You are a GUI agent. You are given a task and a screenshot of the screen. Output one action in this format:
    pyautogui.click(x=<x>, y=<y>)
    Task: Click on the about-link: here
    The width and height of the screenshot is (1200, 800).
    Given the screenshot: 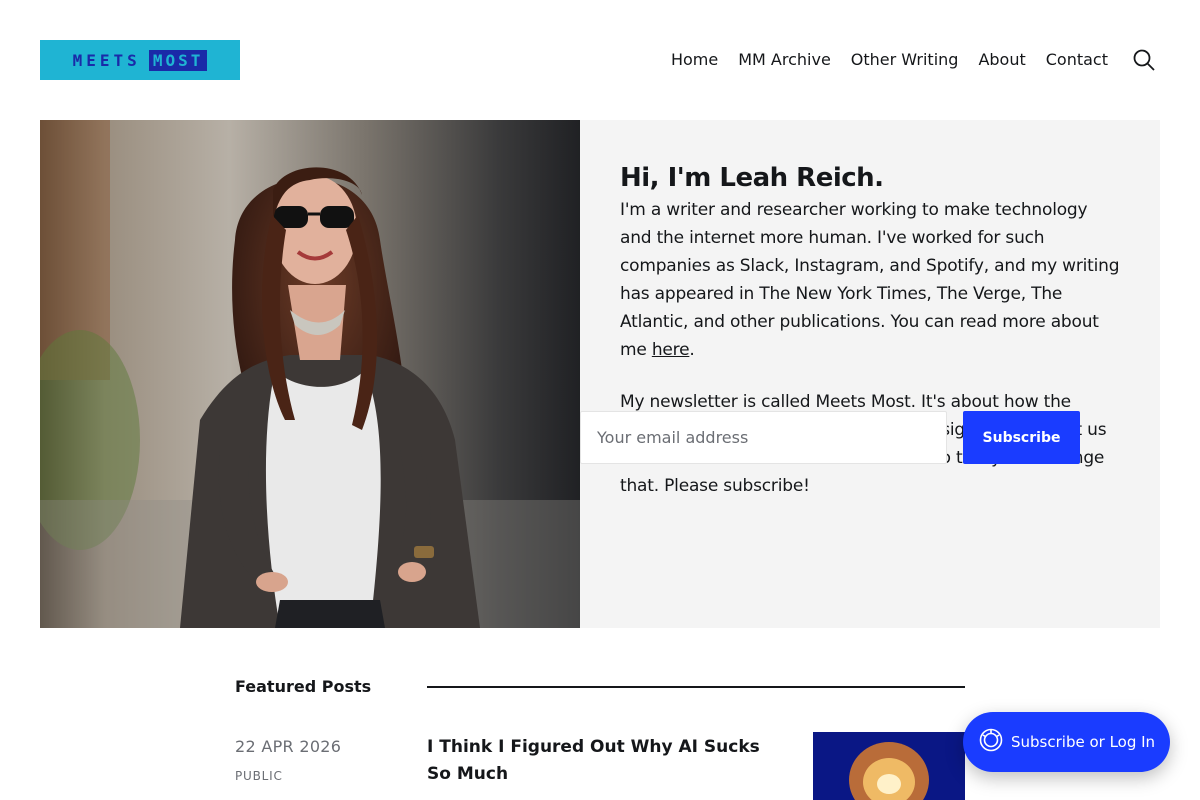 What is the action you would take?
    pyautogui.click(x=671, y=350)
    